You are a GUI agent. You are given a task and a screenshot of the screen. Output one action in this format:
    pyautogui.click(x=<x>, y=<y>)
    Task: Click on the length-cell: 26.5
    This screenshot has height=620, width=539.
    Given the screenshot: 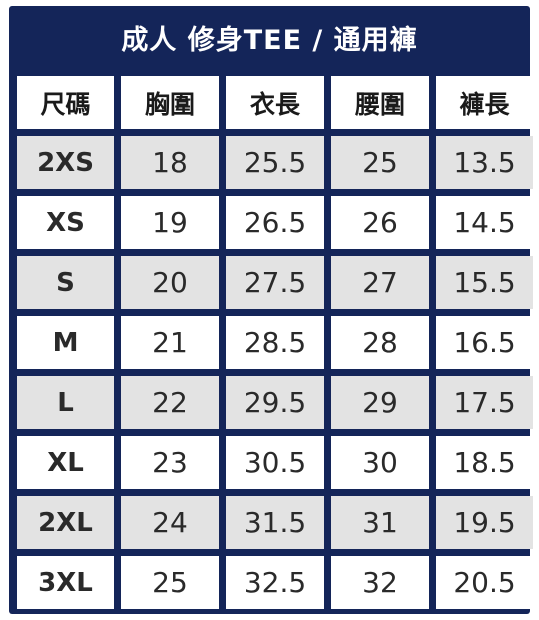 What is the action you would take?
    pyautogui.click(x=275, y=222)
    